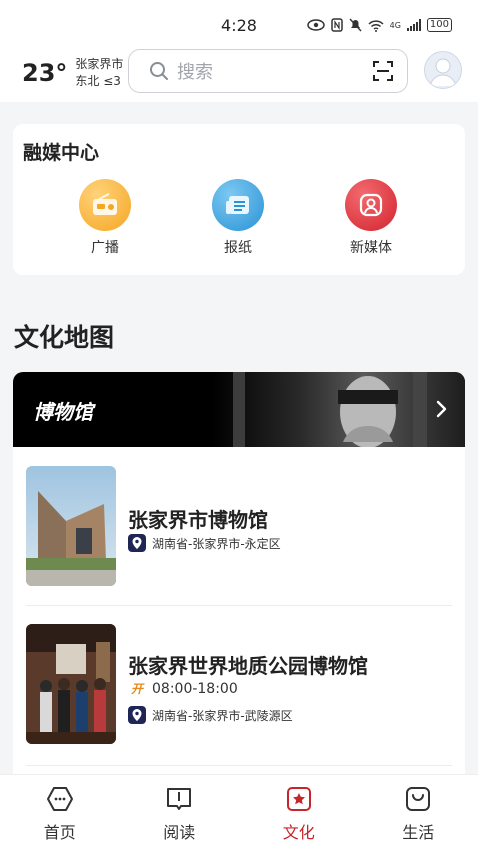 Image resolution: width=478 pixels, height=850 pixels. I want to click on tab-culture: 文化, so click(299, 812).